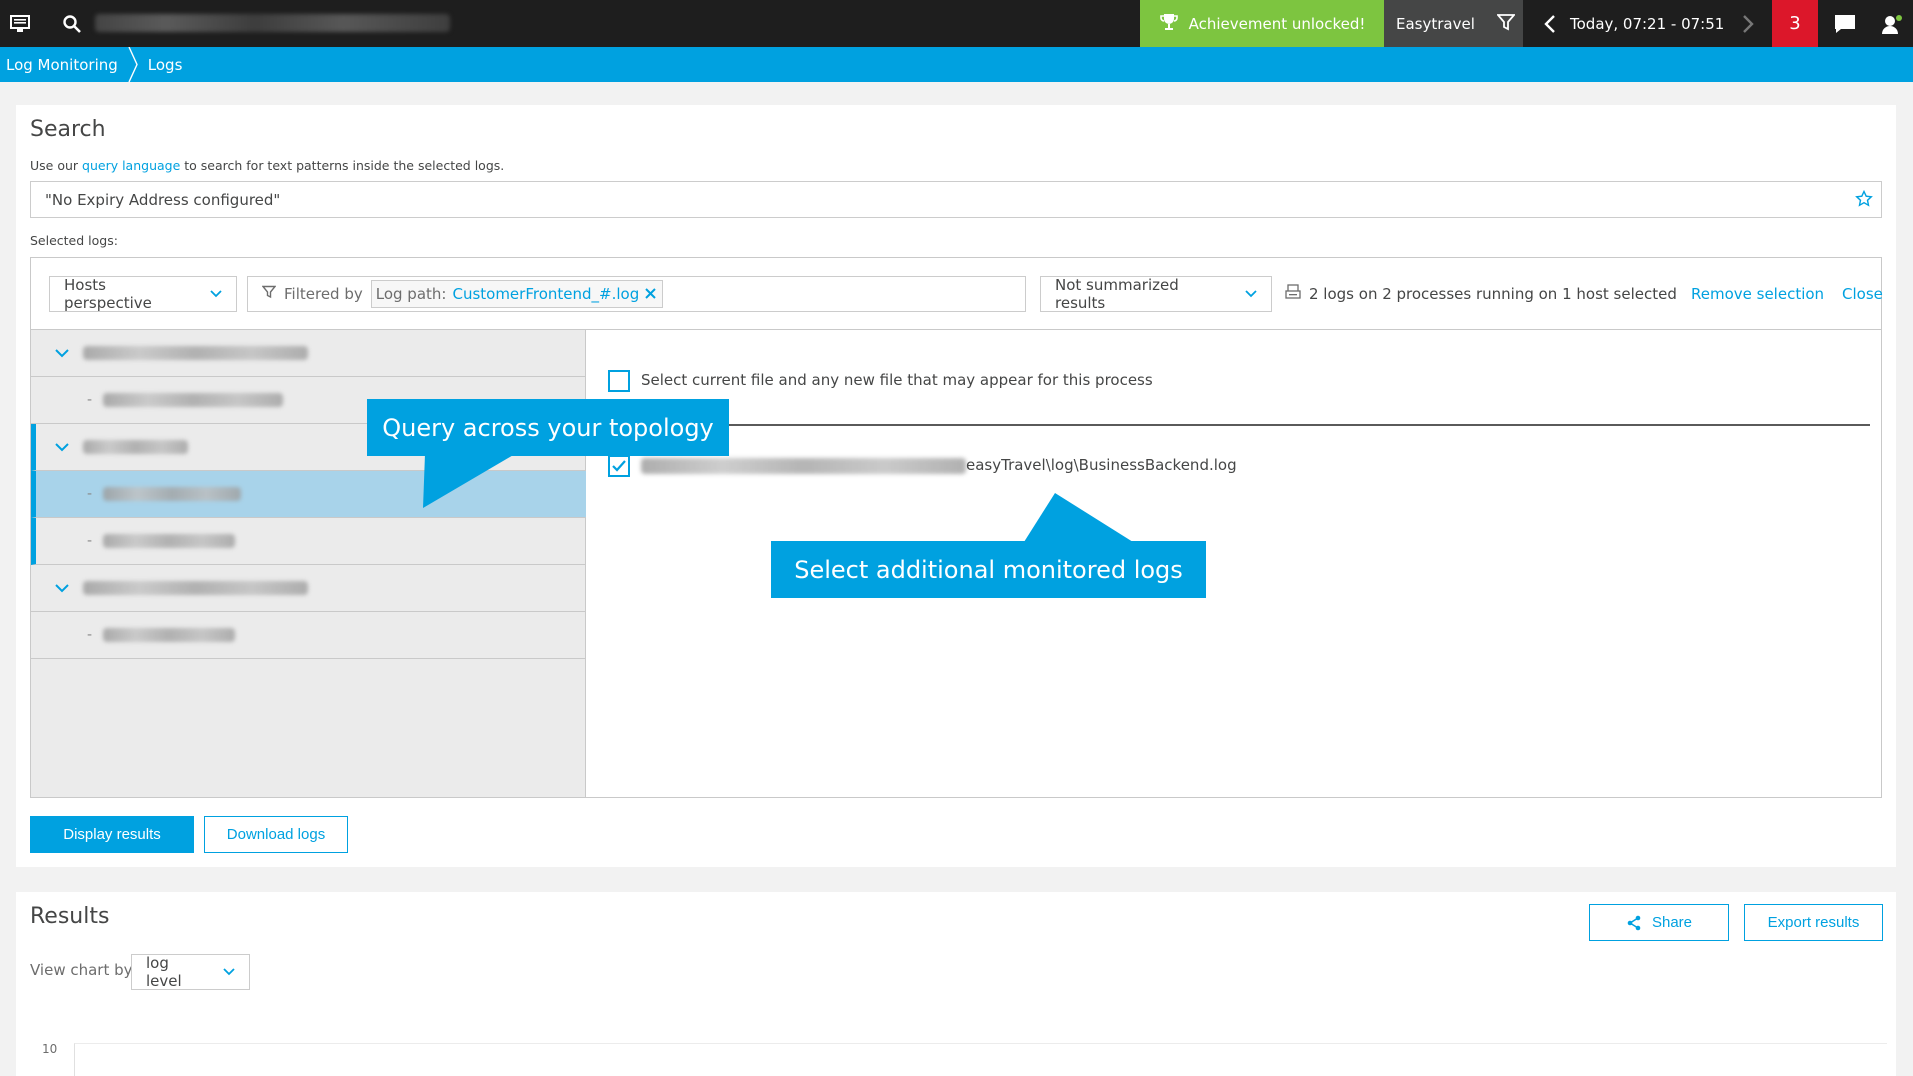 This screenshot has height=1076, width=1913. What do you see at coordinates (74, 240) in the screenshot?
I see `selected-logs-label: Selected logs:` at bounding box center [74, 240].